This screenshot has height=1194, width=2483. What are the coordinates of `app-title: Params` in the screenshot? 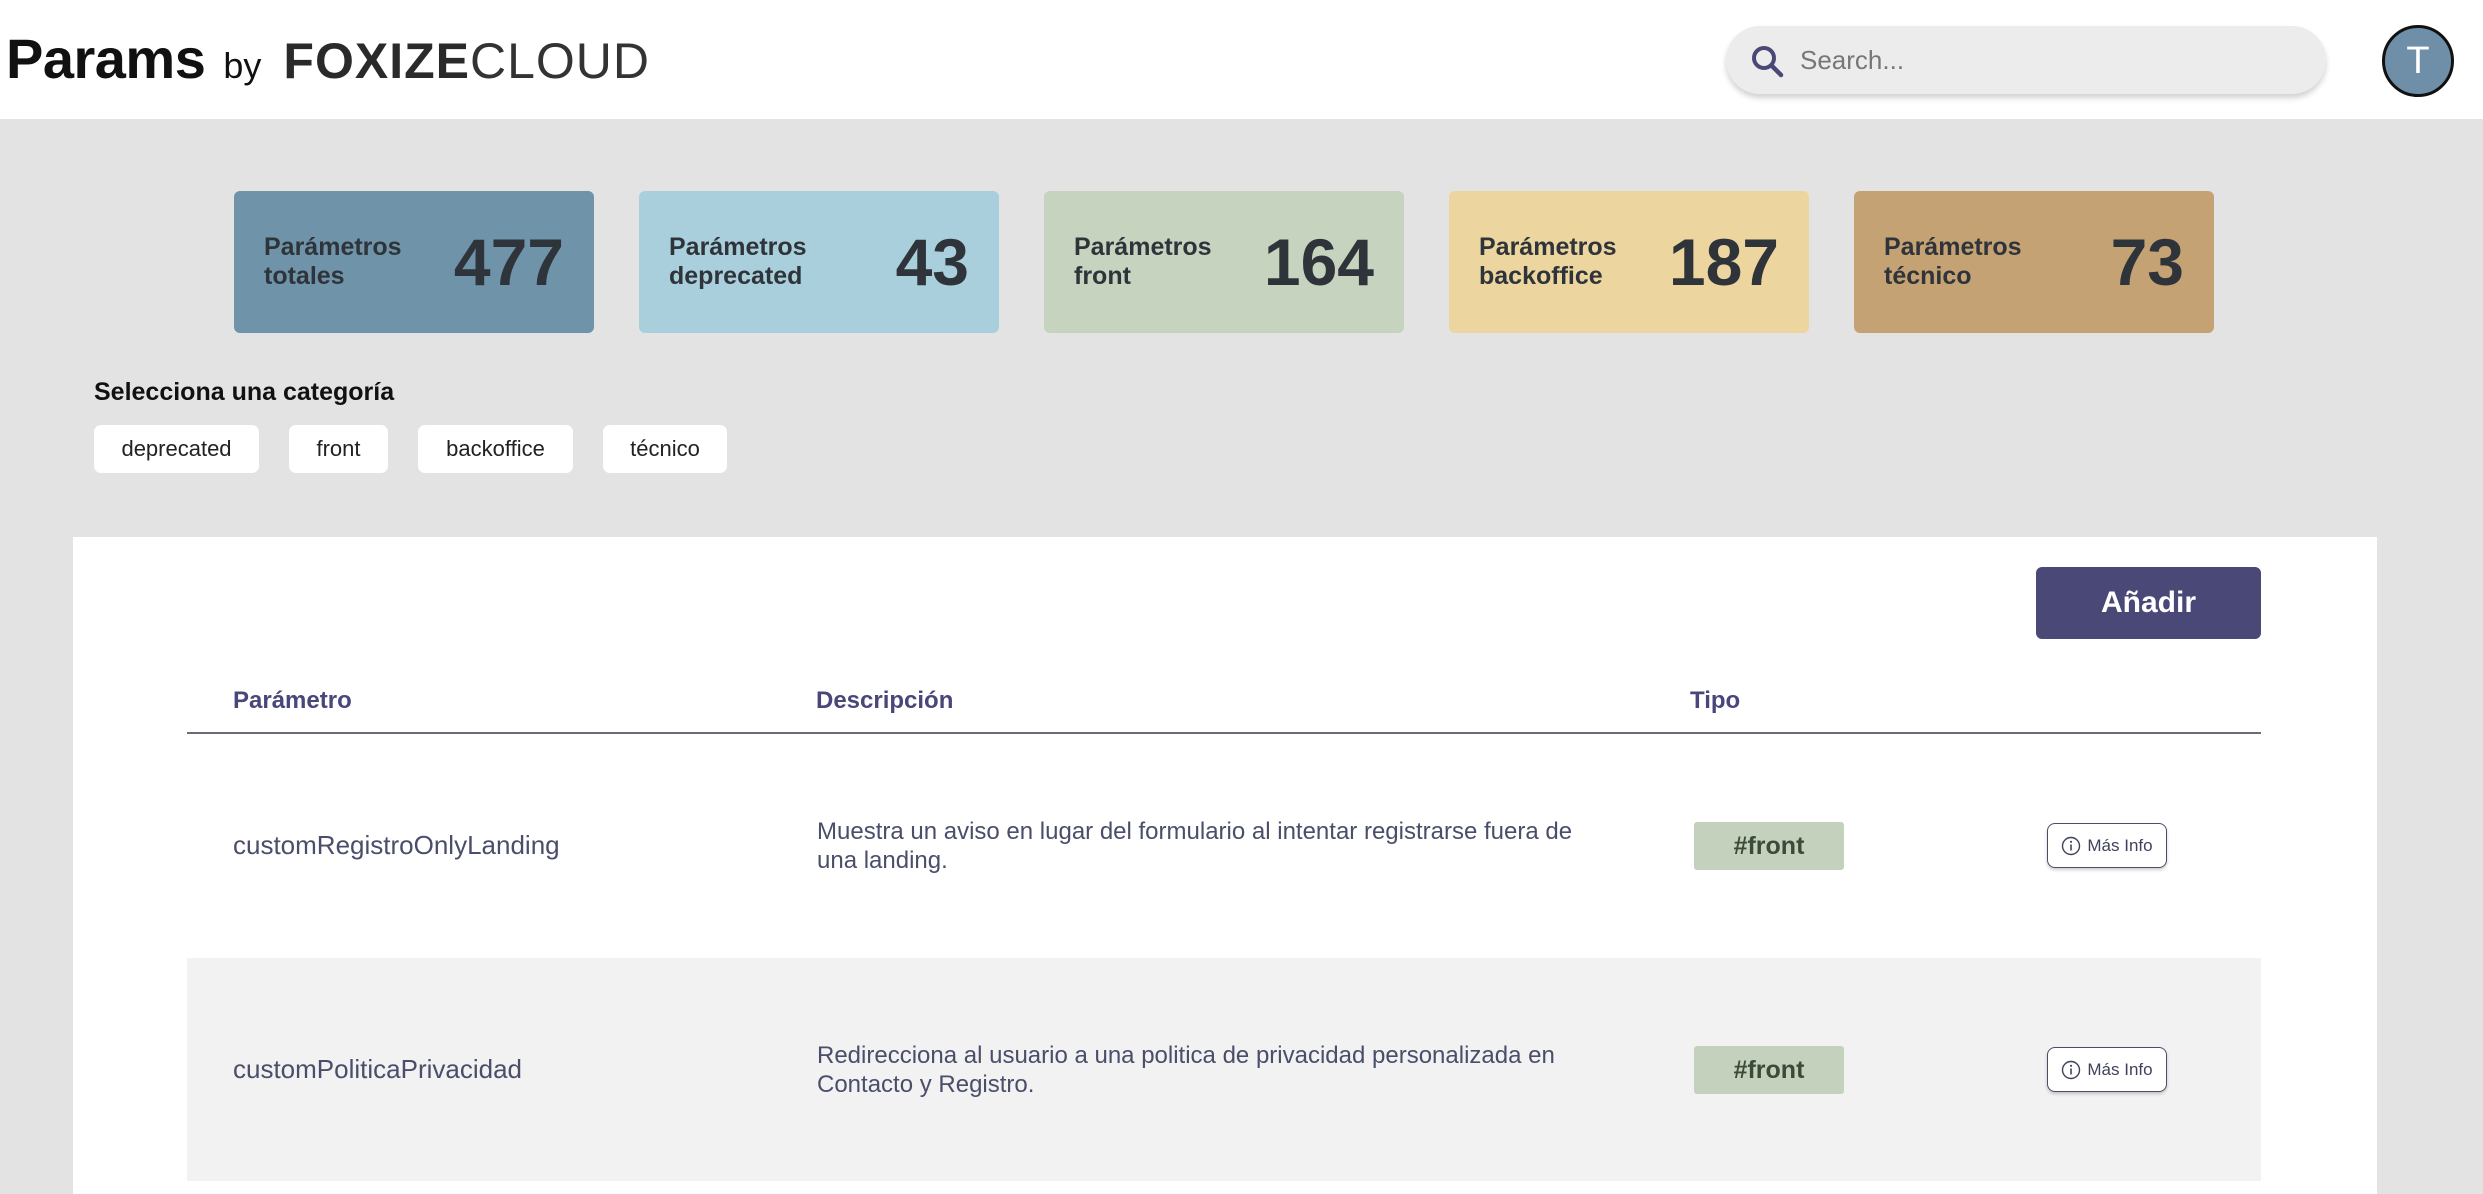 It's located at (106, 58).